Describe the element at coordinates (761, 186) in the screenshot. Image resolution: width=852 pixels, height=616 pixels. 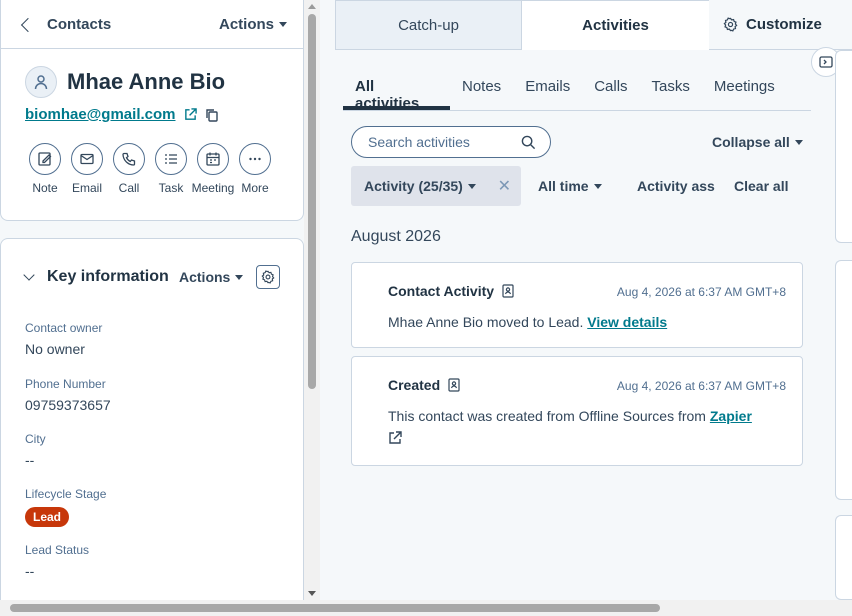
I see `clear-all-button: Clear all` at that location.